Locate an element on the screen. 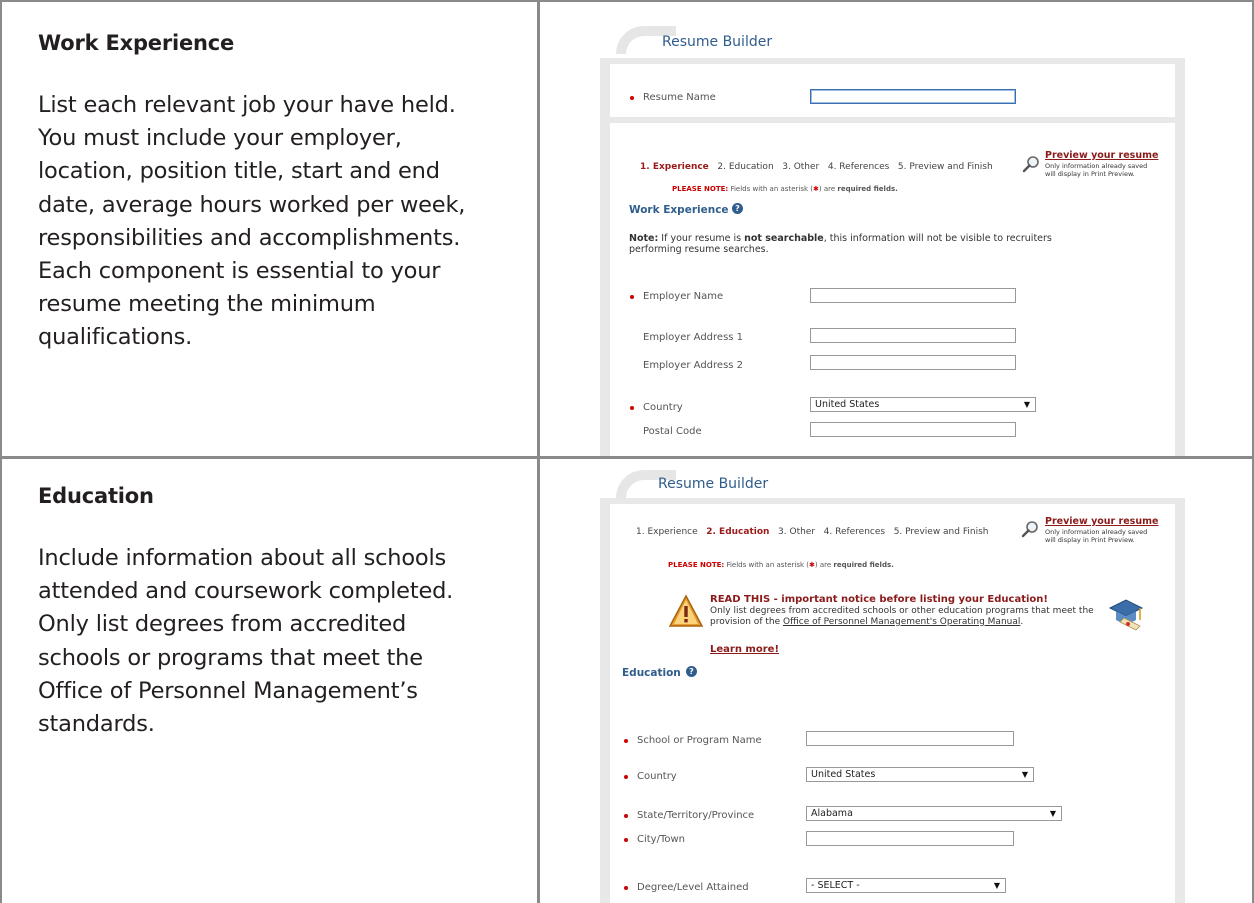 The height and width of the screenshot is (903, 1254). employer-address1-input is located at coordinates (913, 335).